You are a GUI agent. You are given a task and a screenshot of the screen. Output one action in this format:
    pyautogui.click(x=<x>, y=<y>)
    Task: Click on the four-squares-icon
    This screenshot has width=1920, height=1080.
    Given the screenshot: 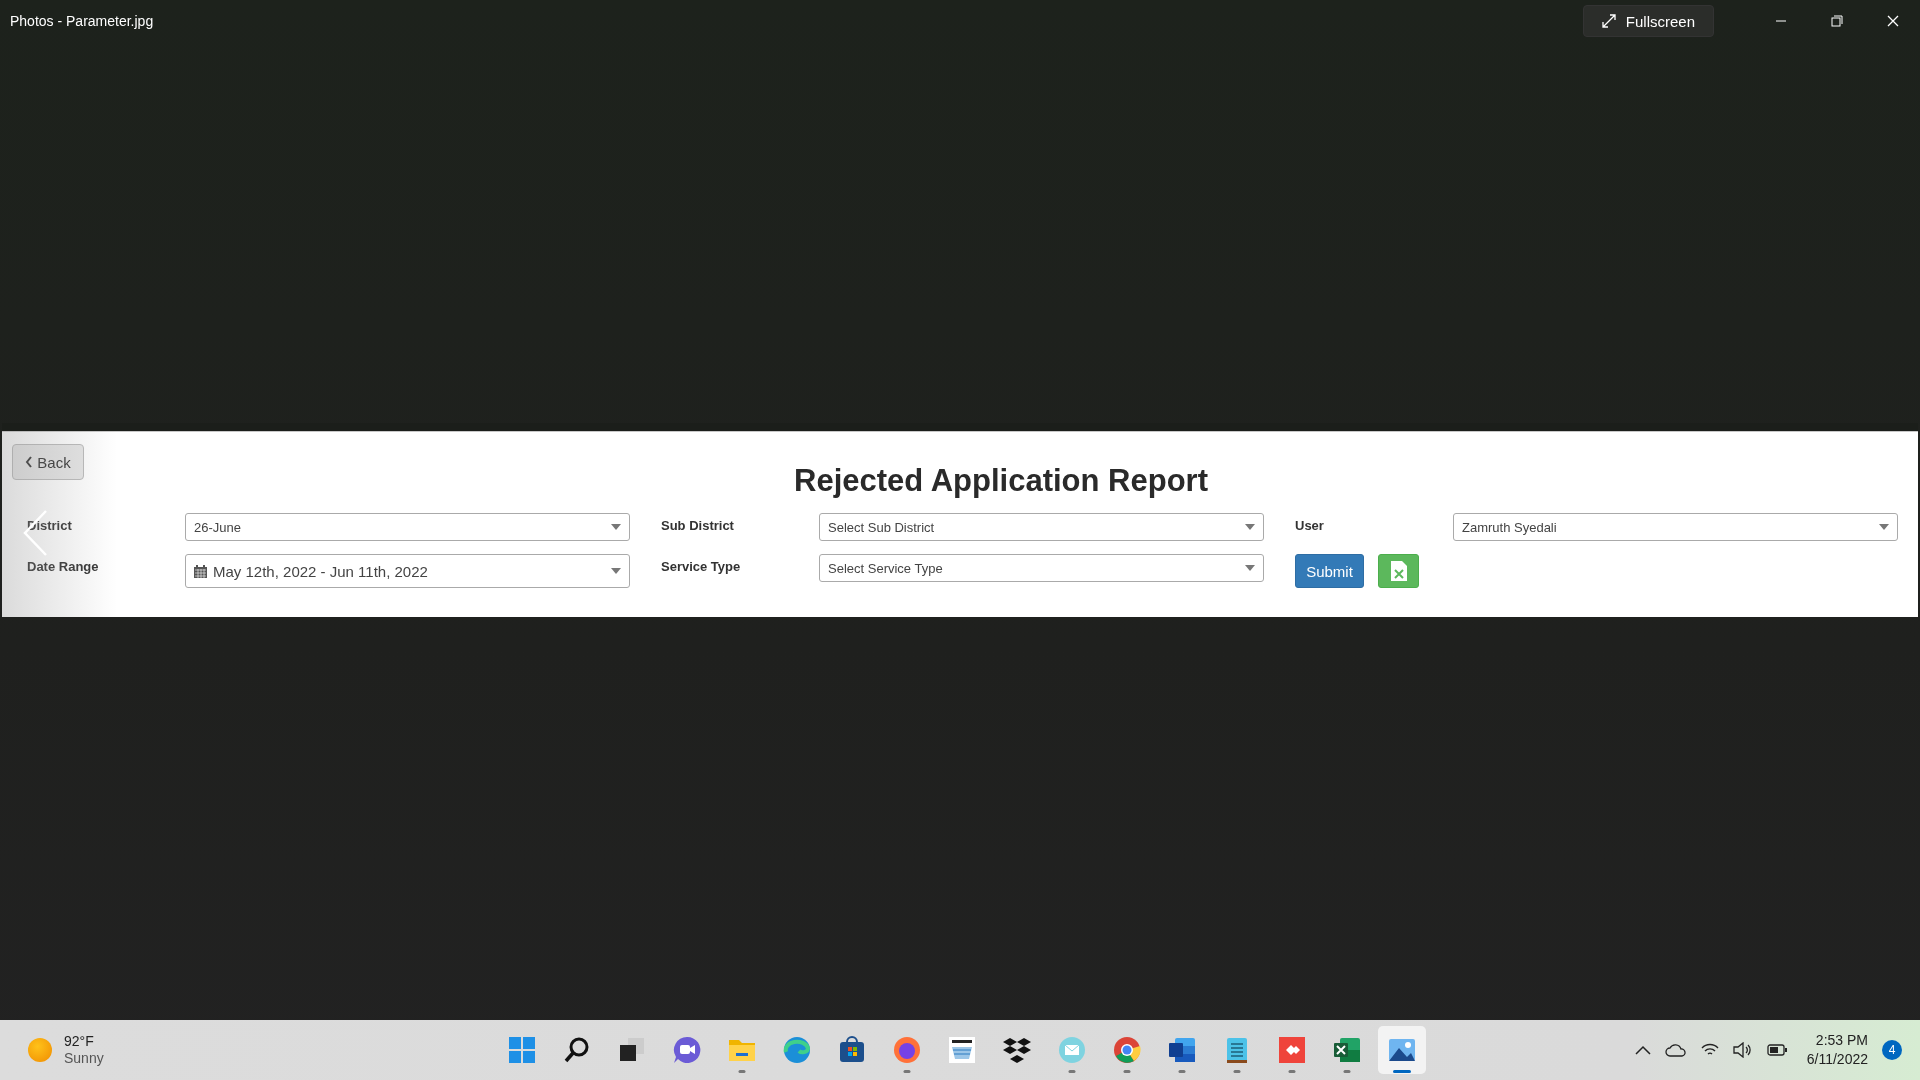 What is the action you would take?
    pyautogui.click(x=522, y=1050)
    